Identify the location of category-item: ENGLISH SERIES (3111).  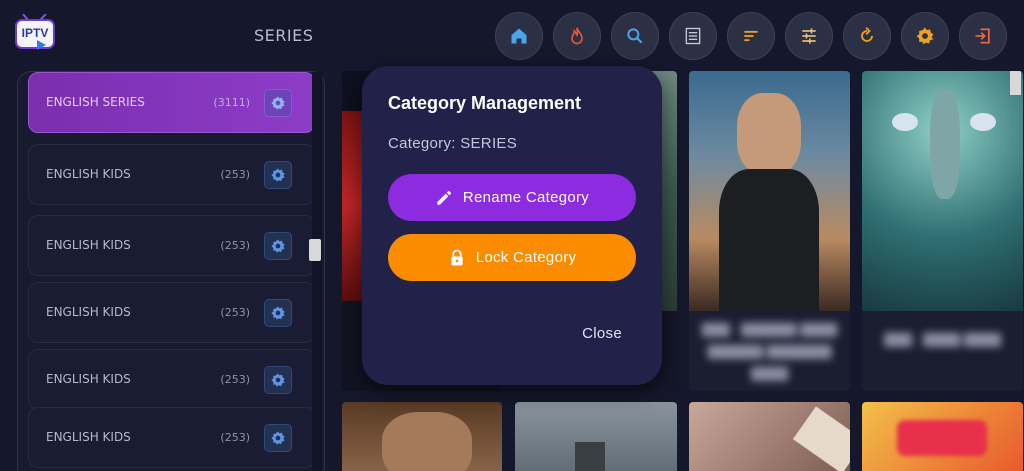
(171, 102).